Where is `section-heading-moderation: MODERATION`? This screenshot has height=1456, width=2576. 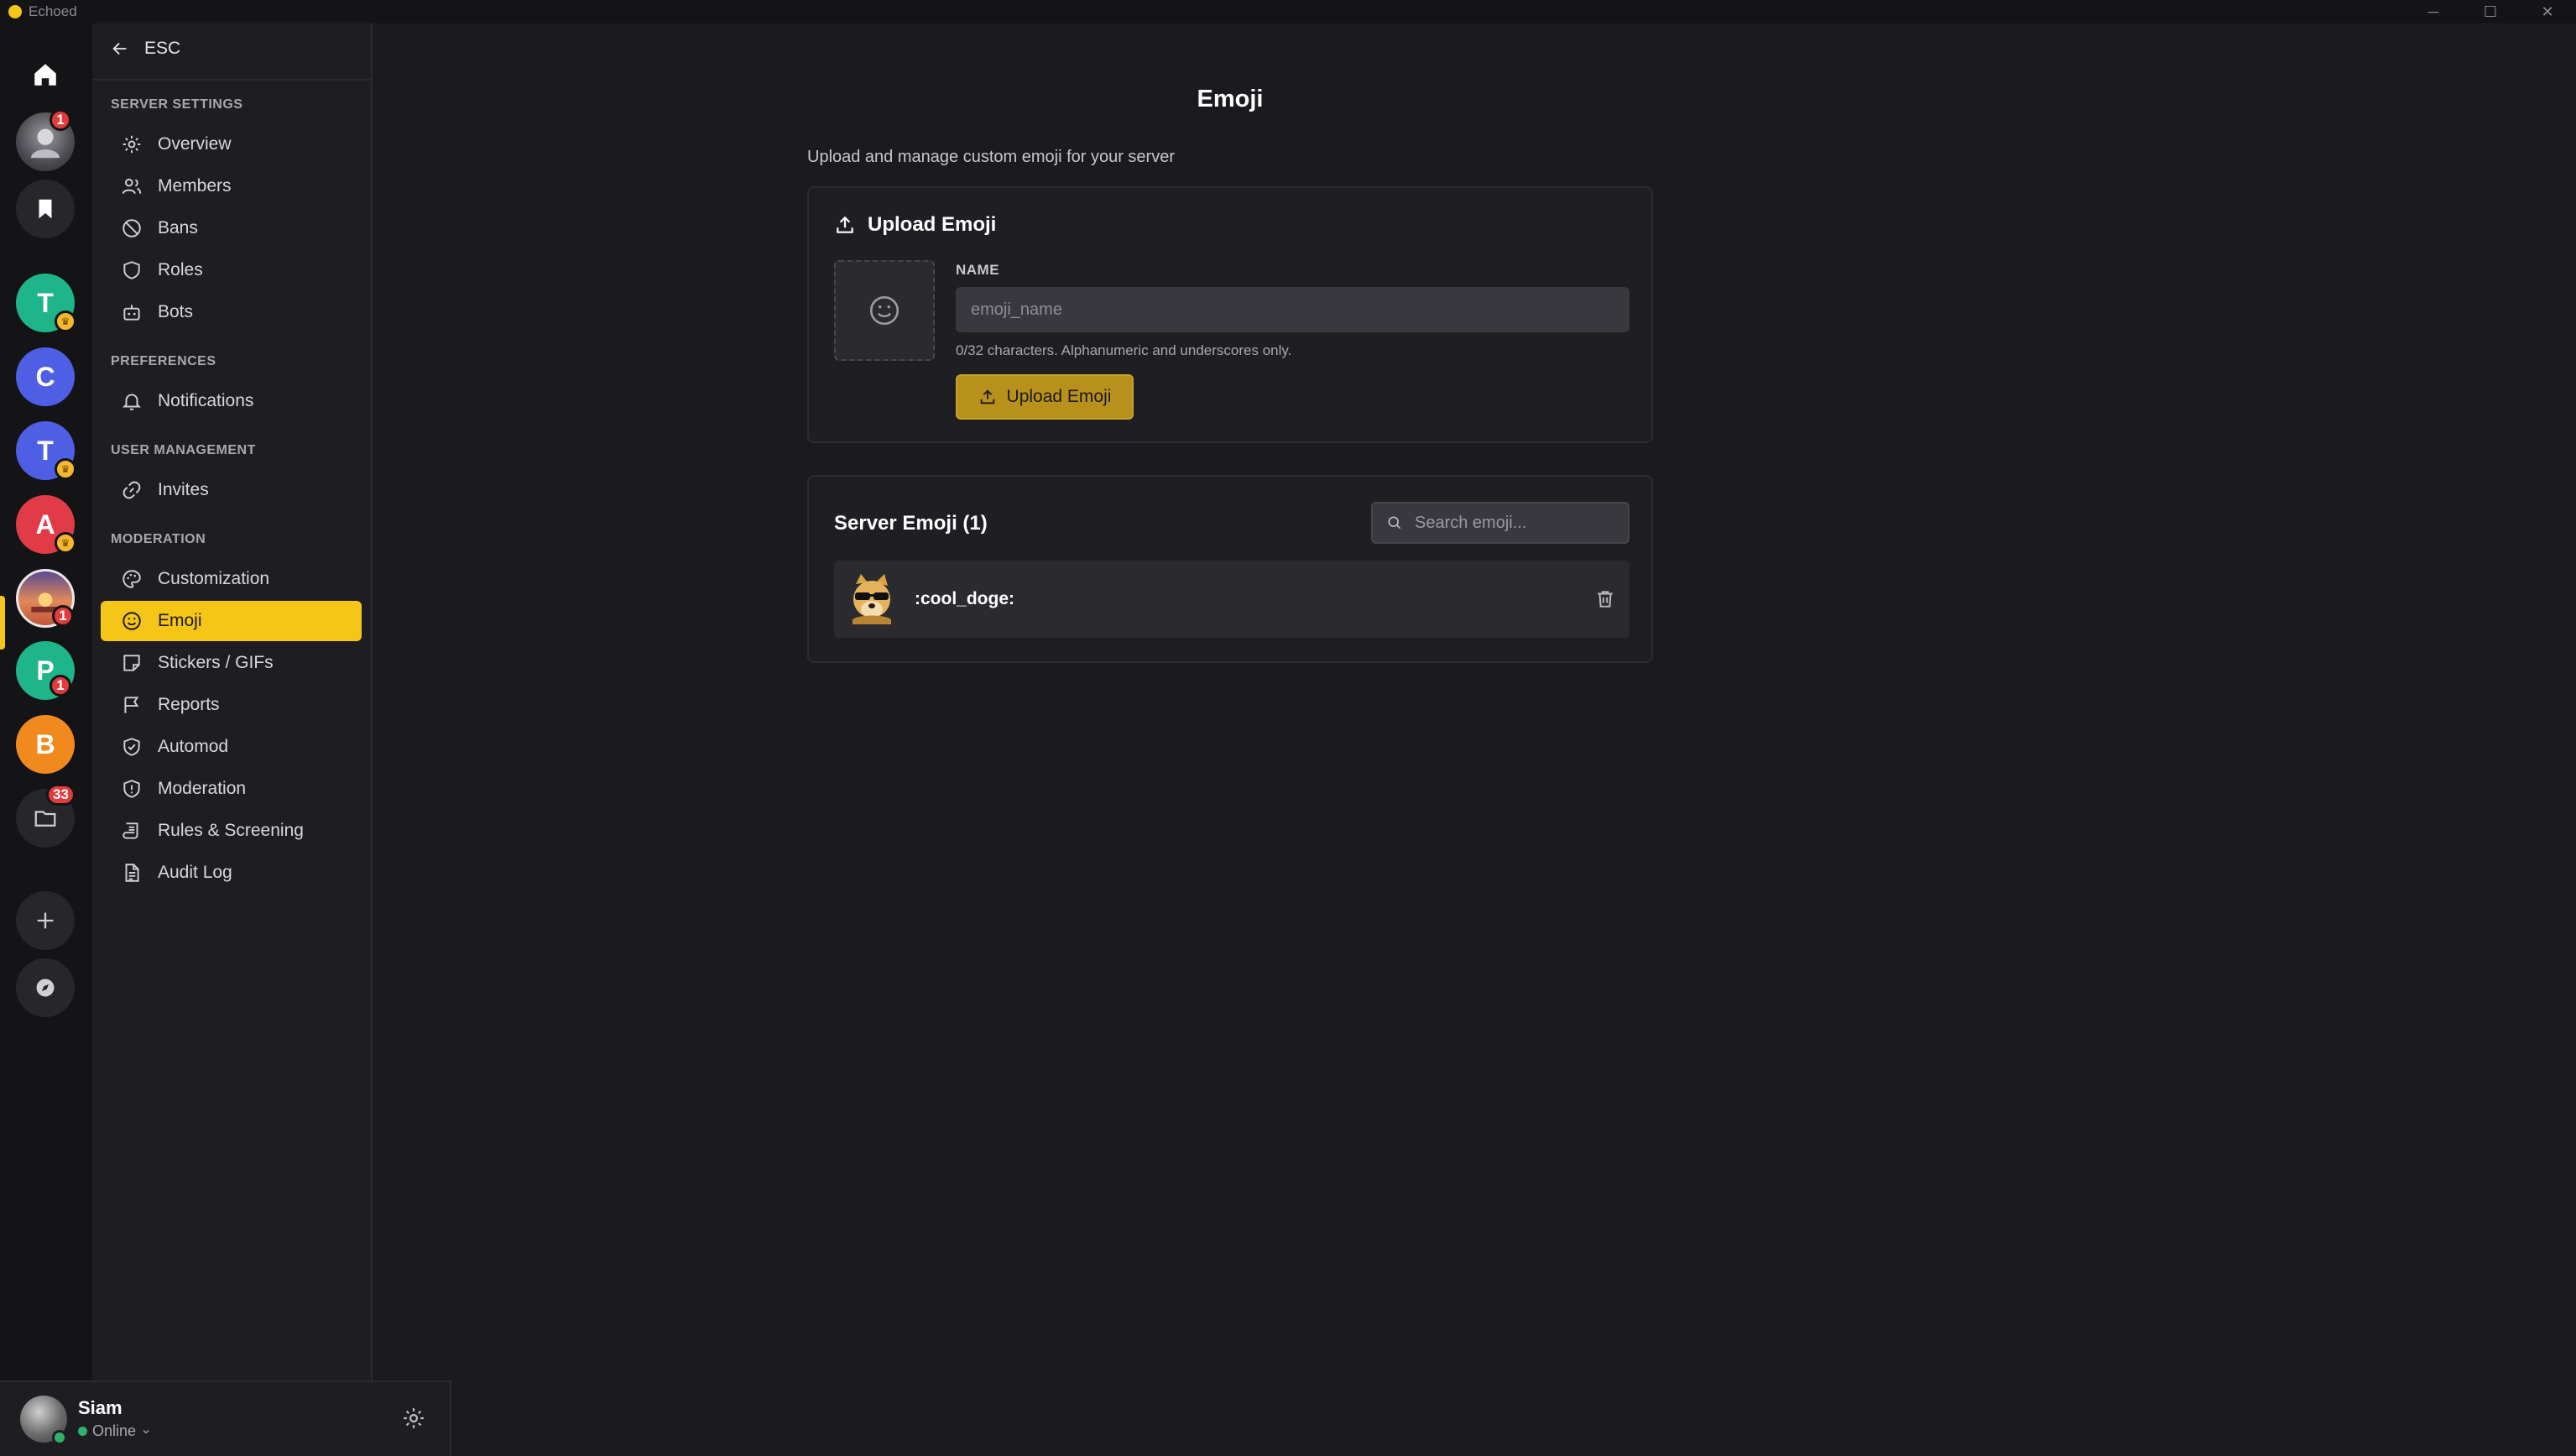 section-heading-moderation: MODERATION is located at coordinates (158, 539).